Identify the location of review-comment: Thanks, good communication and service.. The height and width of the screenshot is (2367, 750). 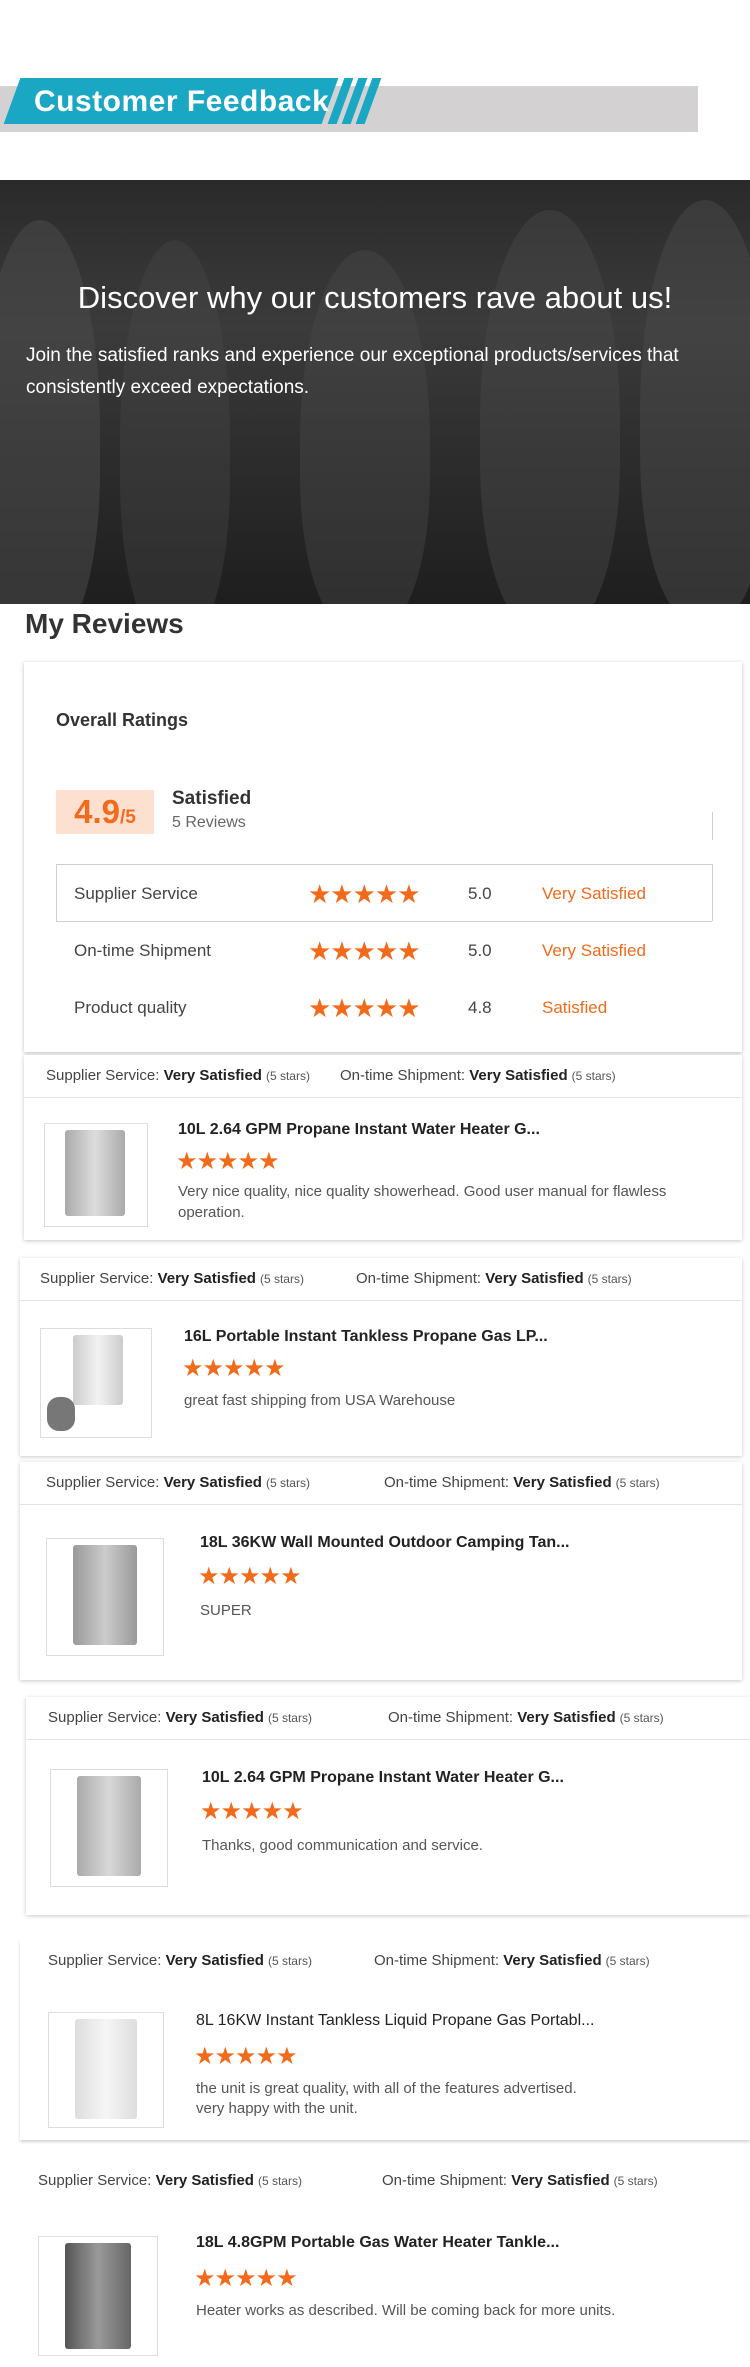
(342, 1845).